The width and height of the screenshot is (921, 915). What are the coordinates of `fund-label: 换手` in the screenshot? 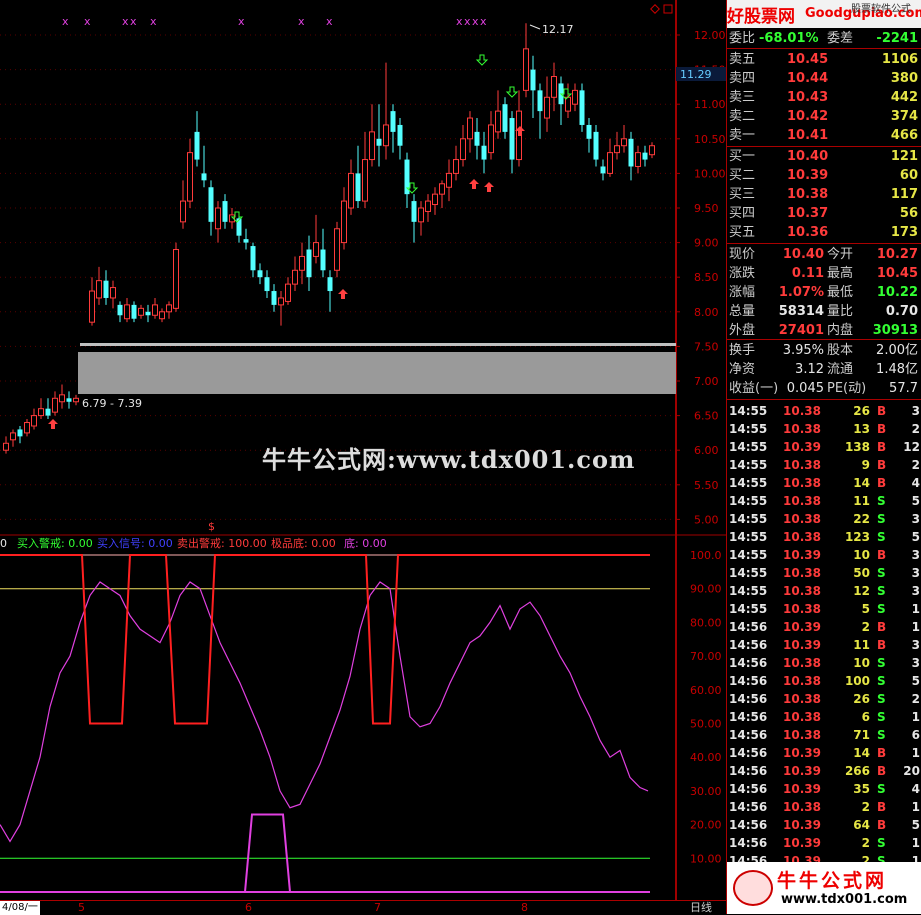 It's located at (742, 350).